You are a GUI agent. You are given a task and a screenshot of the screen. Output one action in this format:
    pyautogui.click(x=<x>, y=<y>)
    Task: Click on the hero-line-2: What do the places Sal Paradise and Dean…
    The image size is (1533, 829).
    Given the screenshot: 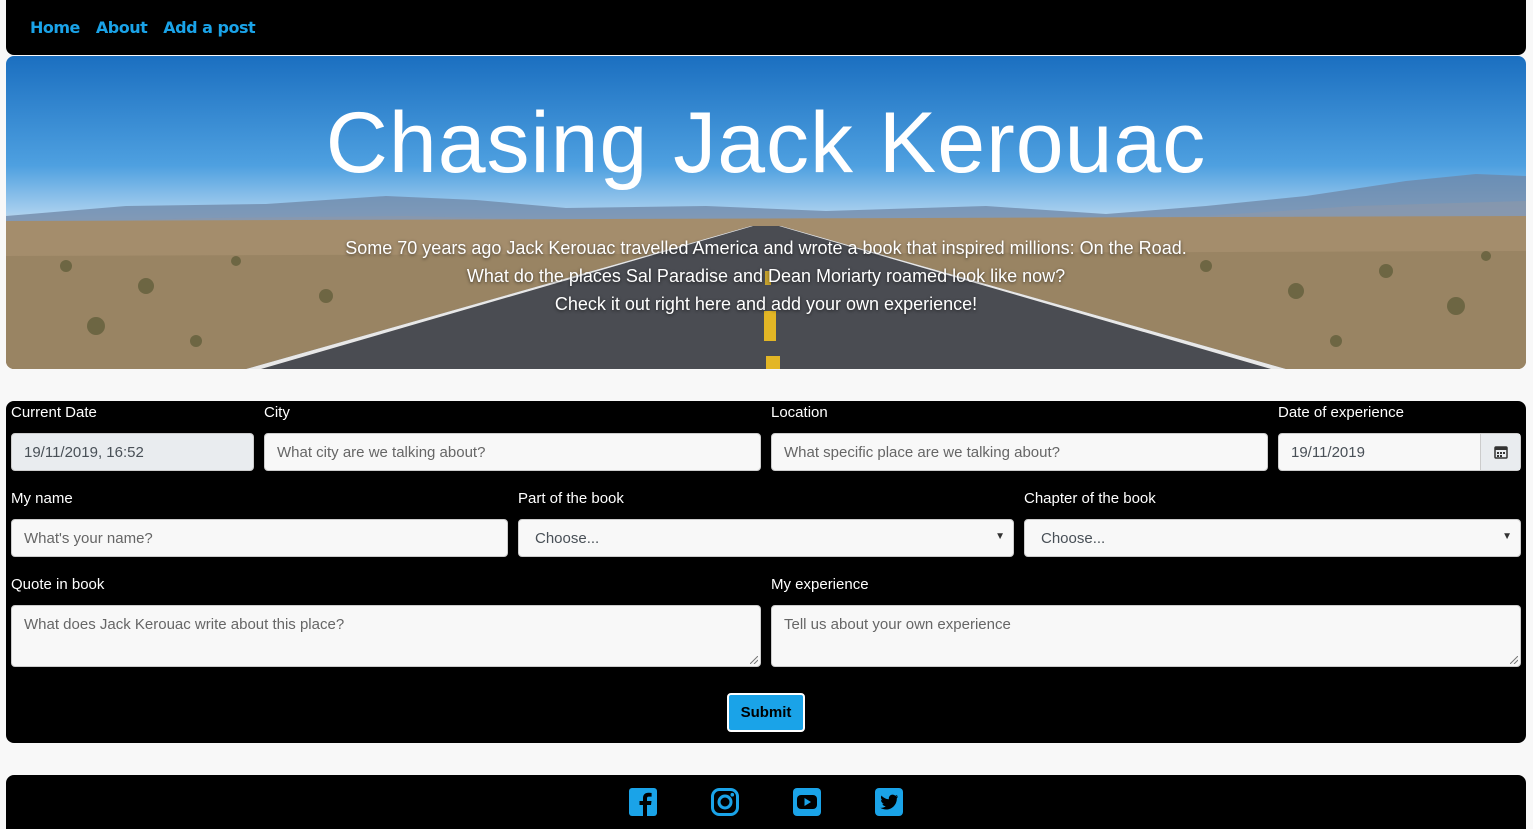 What is the action you would take?
    pyautogui.click(x=766, y=276)
    